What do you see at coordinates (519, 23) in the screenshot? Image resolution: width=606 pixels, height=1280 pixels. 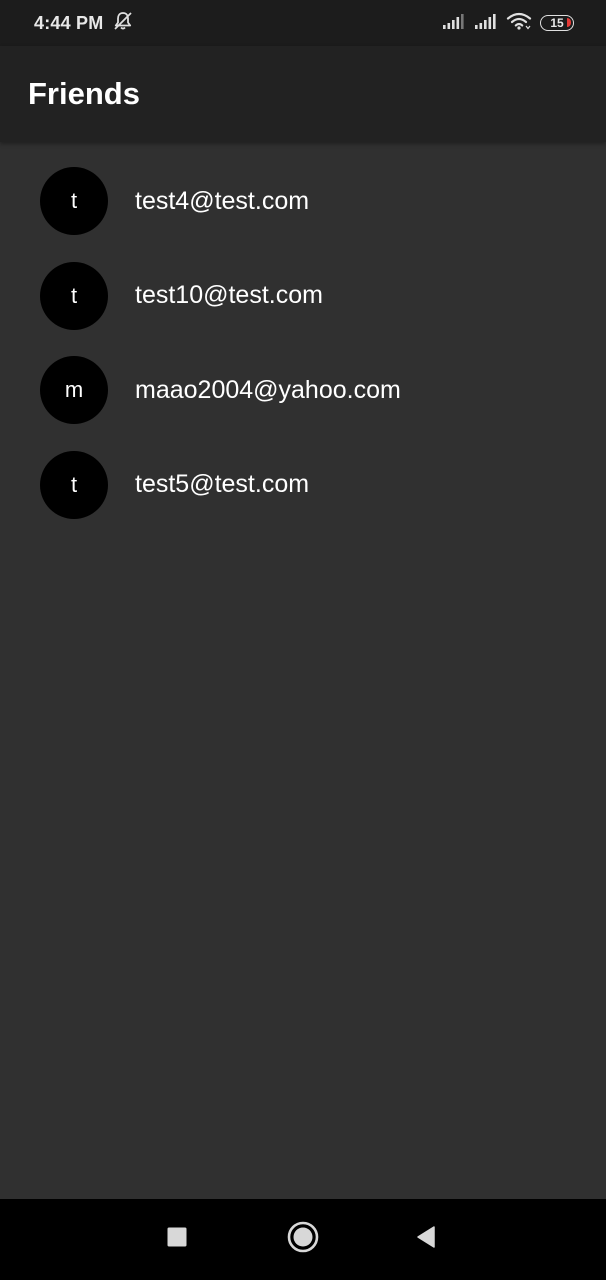 I see `wifi-icon` at bounding box center [519, 23].